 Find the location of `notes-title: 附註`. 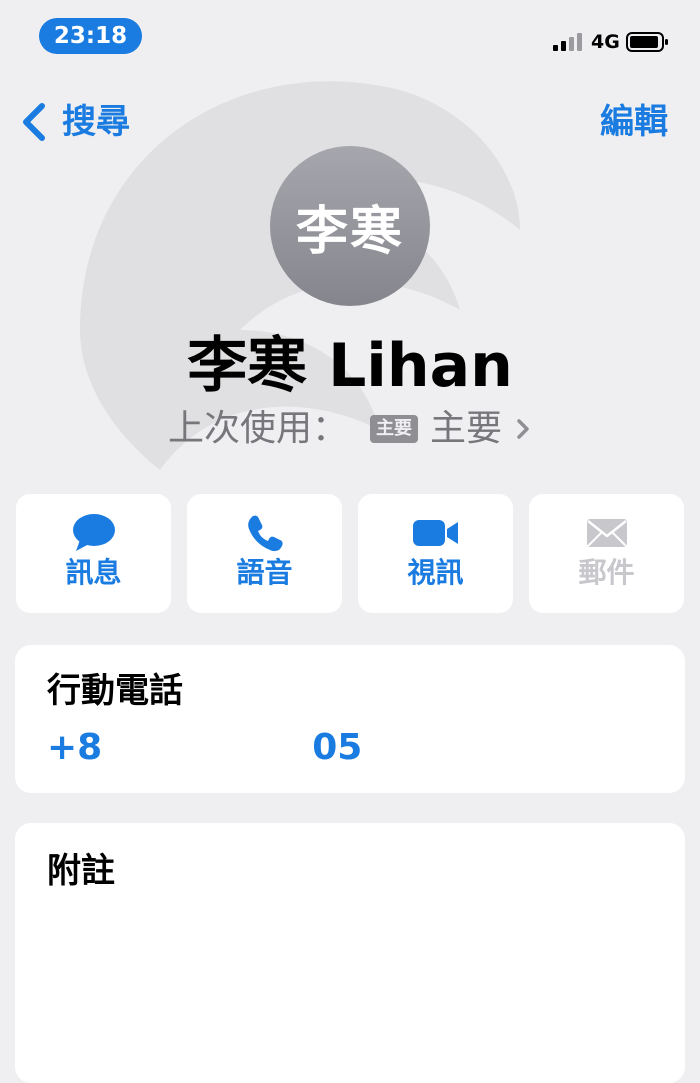

notes-title: 附註 is located at coordinates (81, 871).